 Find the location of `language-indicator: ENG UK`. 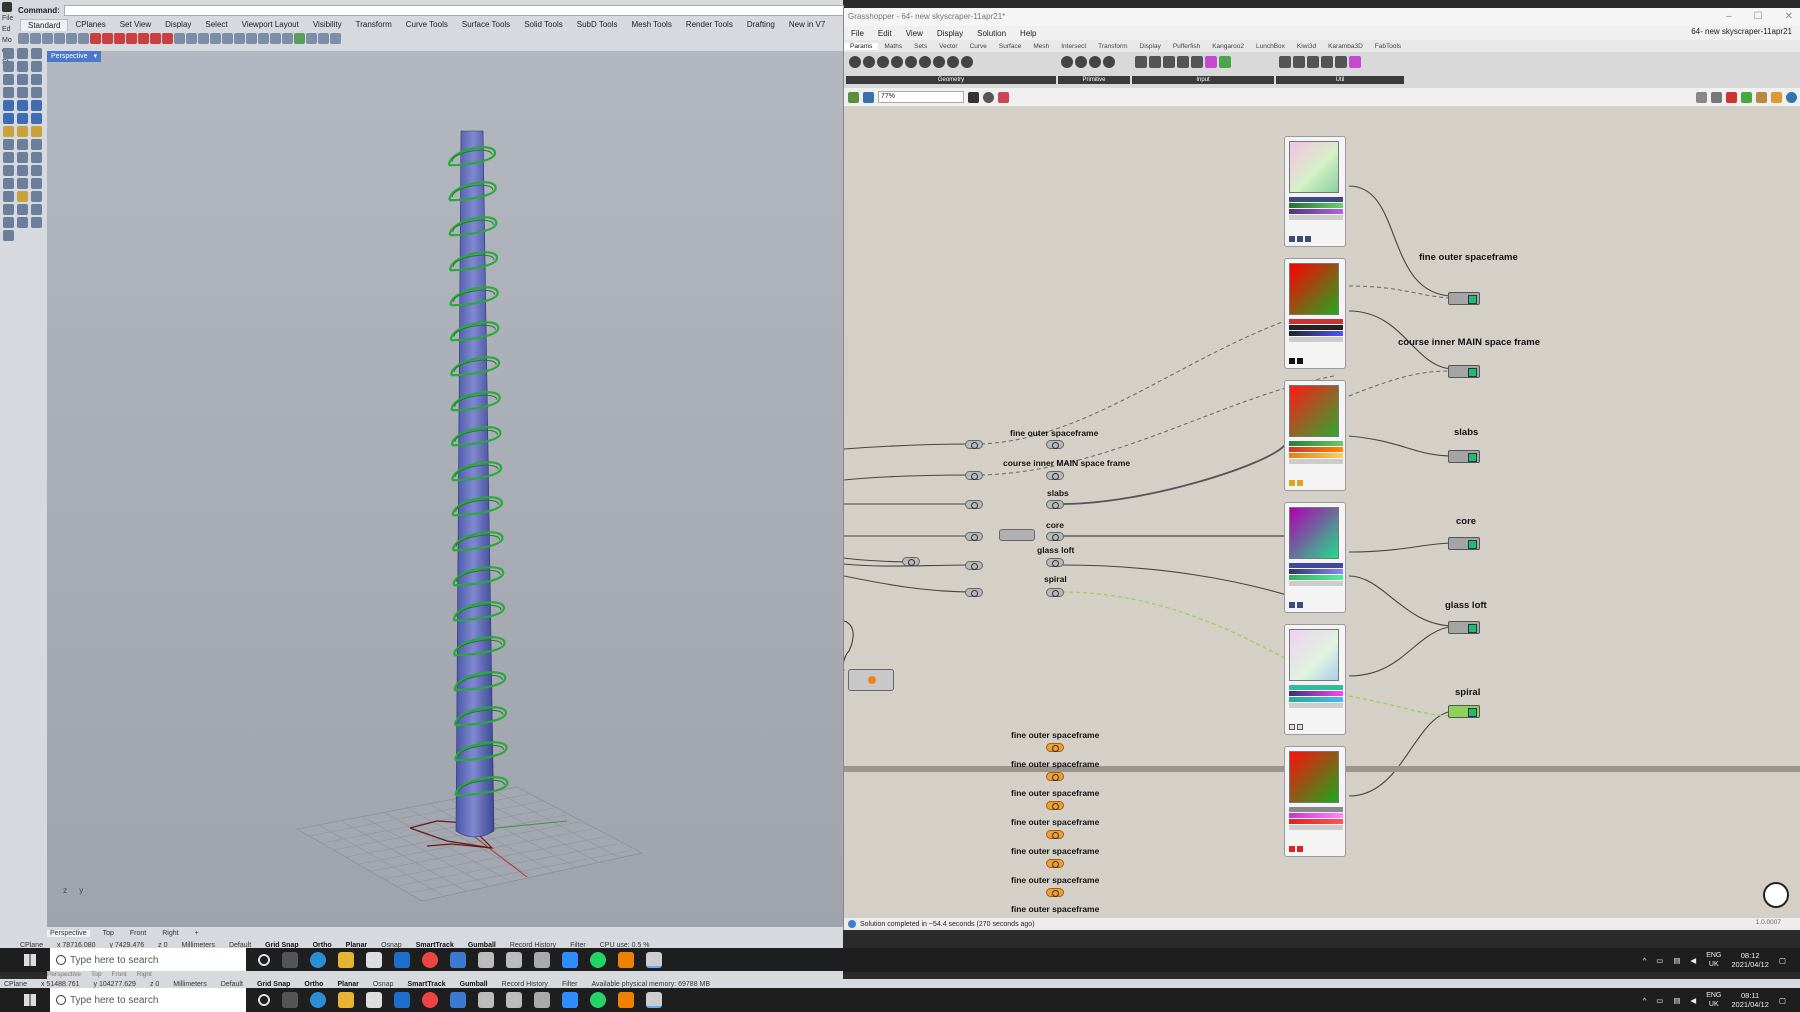

language-indicator: ENG UK is located at coordinates (1713, 960).